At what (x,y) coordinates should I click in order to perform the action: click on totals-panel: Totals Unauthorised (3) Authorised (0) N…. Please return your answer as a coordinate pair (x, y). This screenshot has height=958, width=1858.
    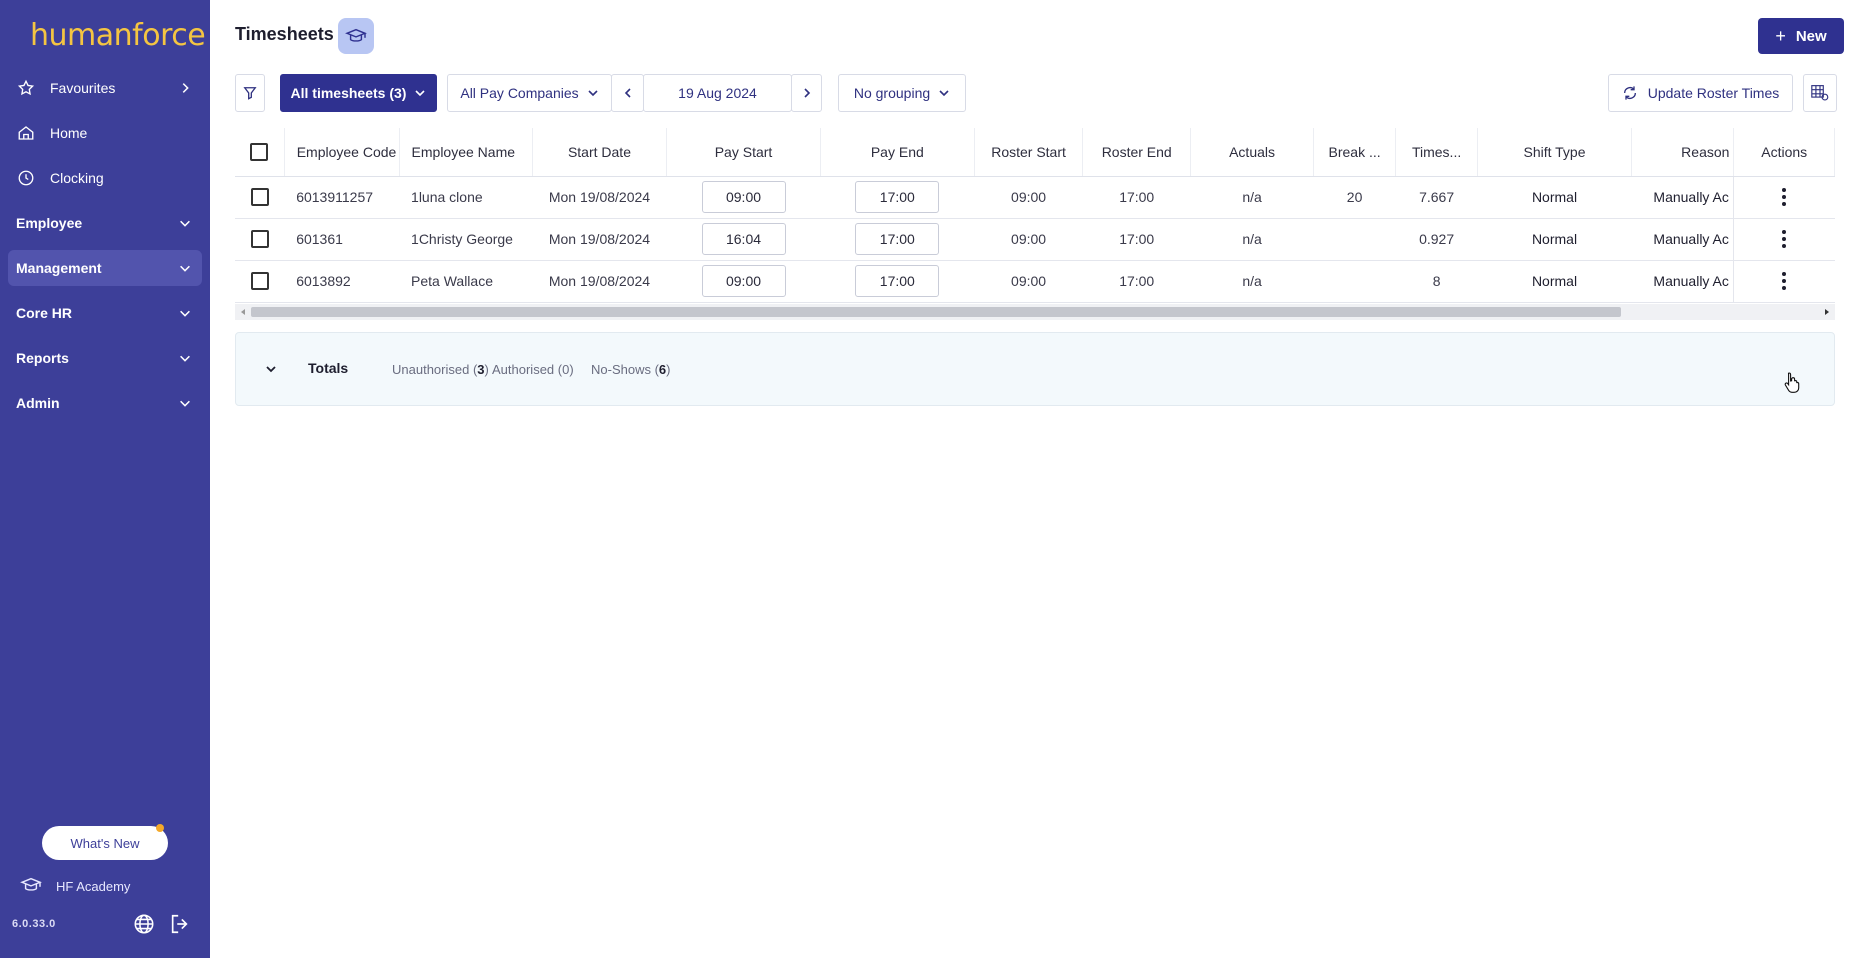
    Looking at the image, I should click on (1035, 369).